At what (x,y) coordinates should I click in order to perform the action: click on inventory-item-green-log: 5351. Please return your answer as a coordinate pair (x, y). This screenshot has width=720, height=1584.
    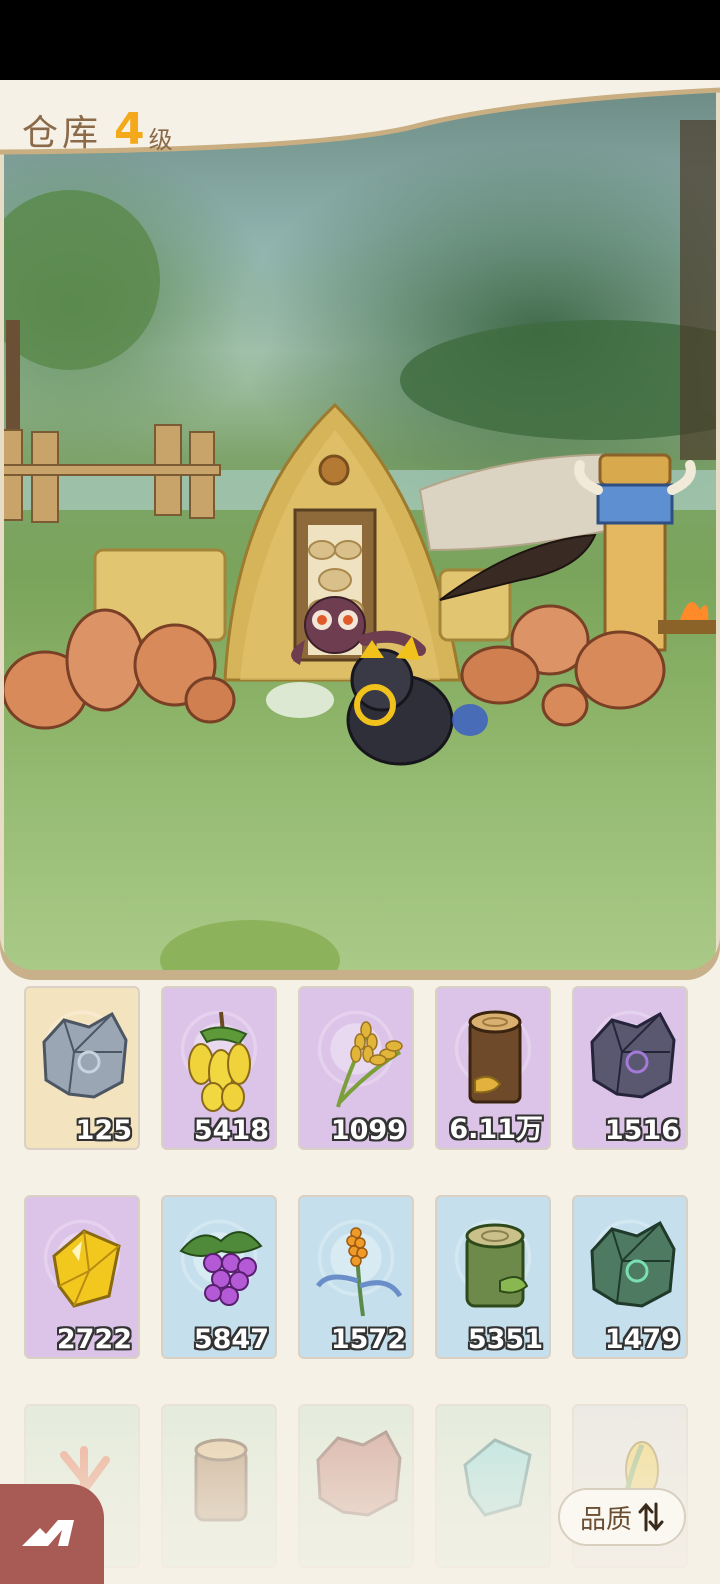
    Looking at the image, I should click on (493, 1277).